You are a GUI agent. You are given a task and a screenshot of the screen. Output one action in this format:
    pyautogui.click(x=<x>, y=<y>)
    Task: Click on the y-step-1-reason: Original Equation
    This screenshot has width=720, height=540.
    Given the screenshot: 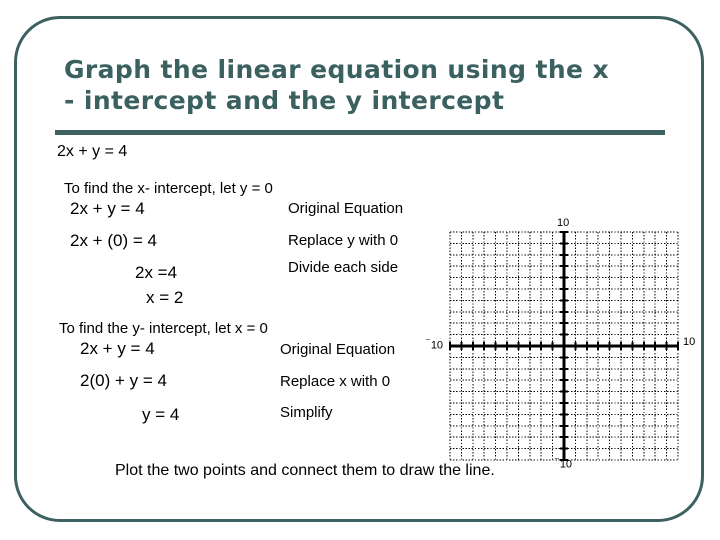 What is the action you would take?
    pyautogui.click(x=338, y=349)
    